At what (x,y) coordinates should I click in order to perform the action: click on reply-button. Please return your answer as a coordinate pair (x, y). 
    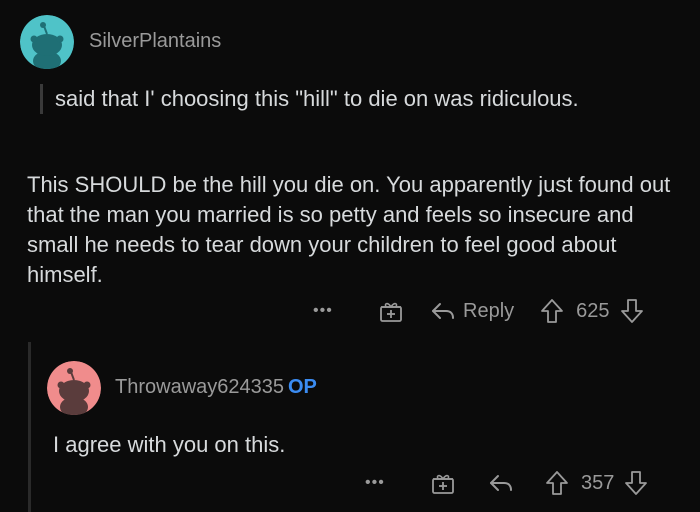
    Looking at the image, I should click on (501, 483).